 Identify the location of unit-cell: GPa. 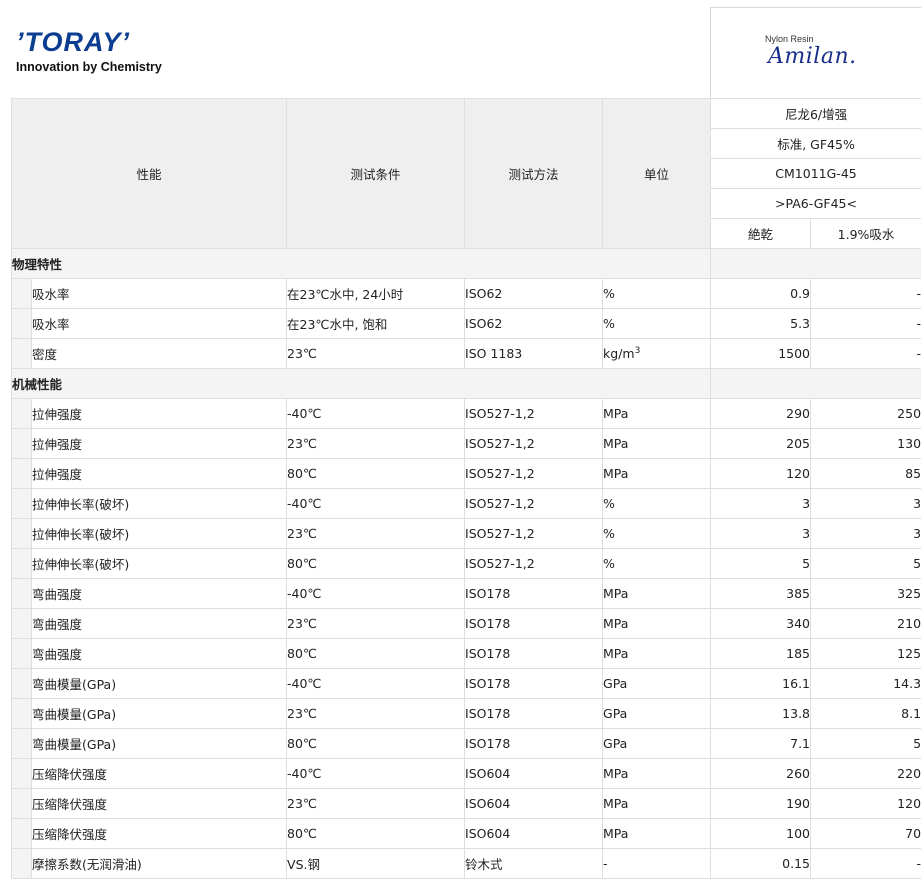
(657, 683).